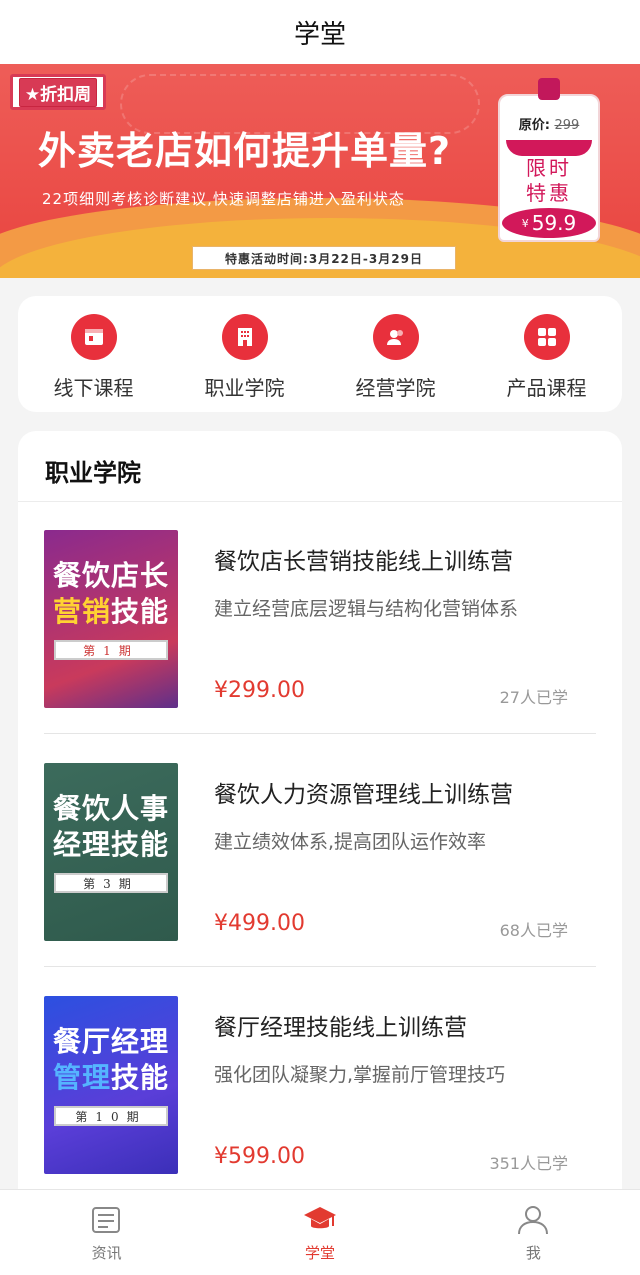  I want to click on tab-label: 资讯, so click(106, 1253).